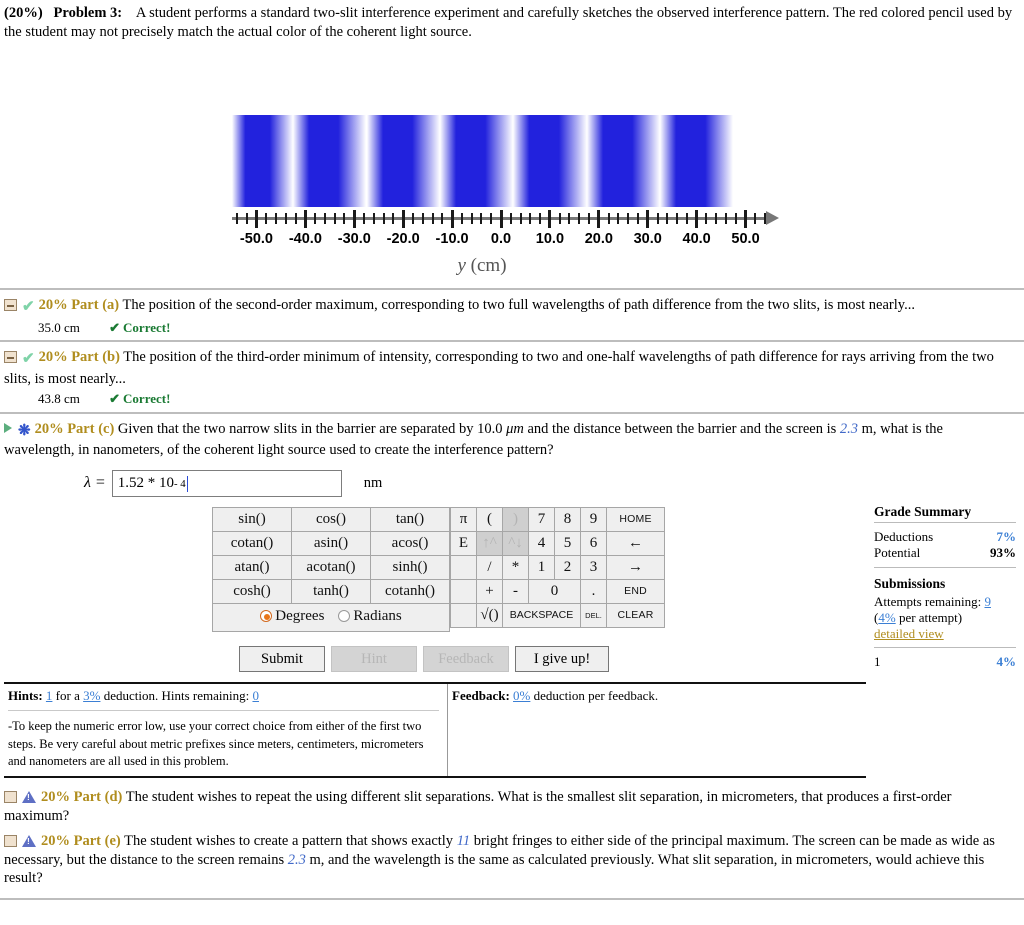  I want to click on keypad-key-cosh: cosh(), so click(252, 592).